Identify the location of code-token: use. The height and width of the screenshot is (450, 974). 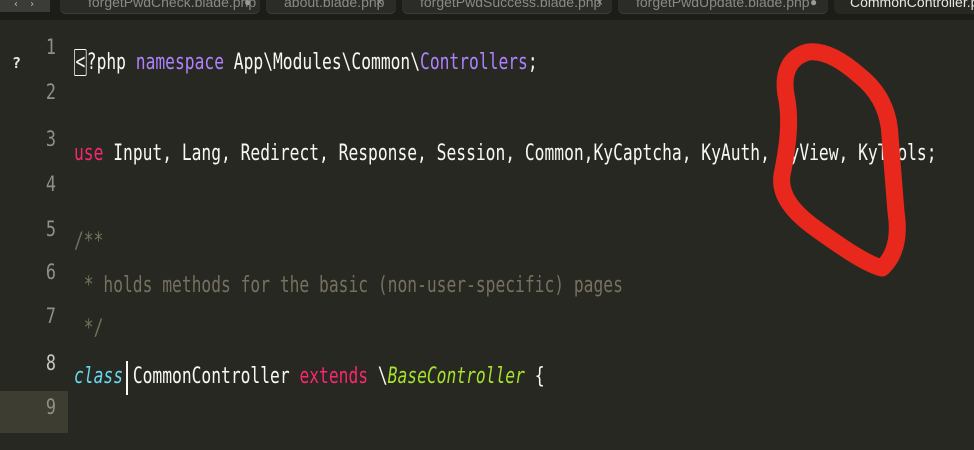
(89, 153).